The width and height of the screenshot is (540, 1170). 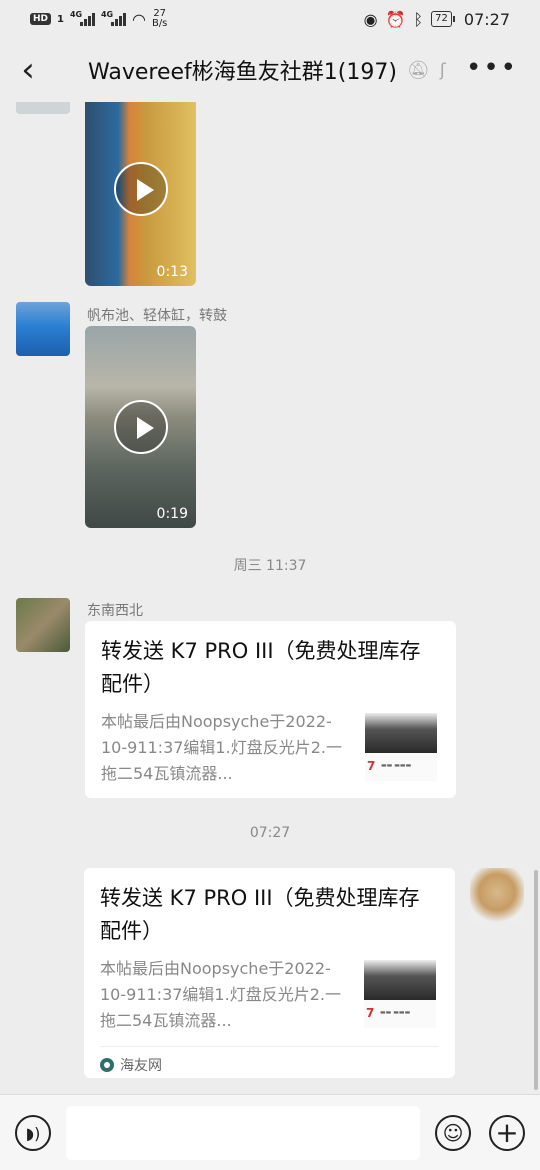 I want to click on plus-icon: +, so click(x=507, y=1132).